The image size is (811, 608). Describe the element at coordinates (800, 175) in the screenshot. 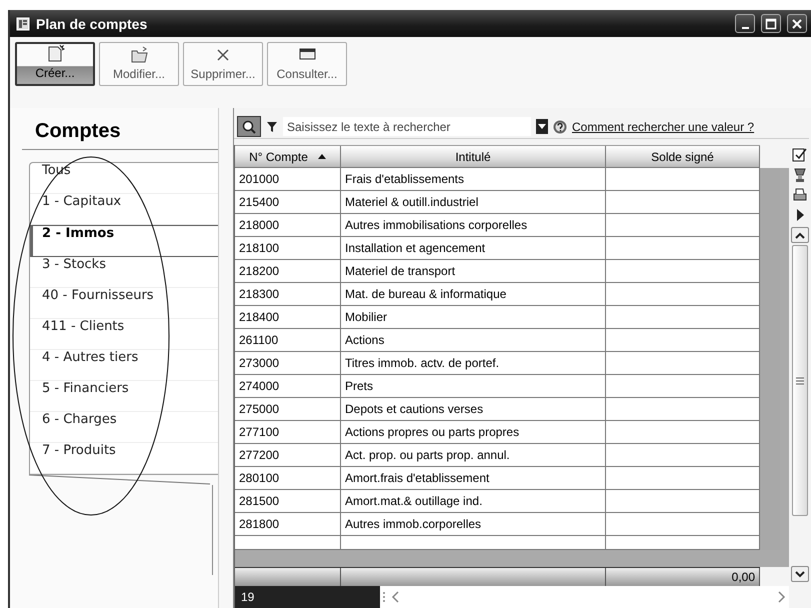

I see `cup-icon` at that location.